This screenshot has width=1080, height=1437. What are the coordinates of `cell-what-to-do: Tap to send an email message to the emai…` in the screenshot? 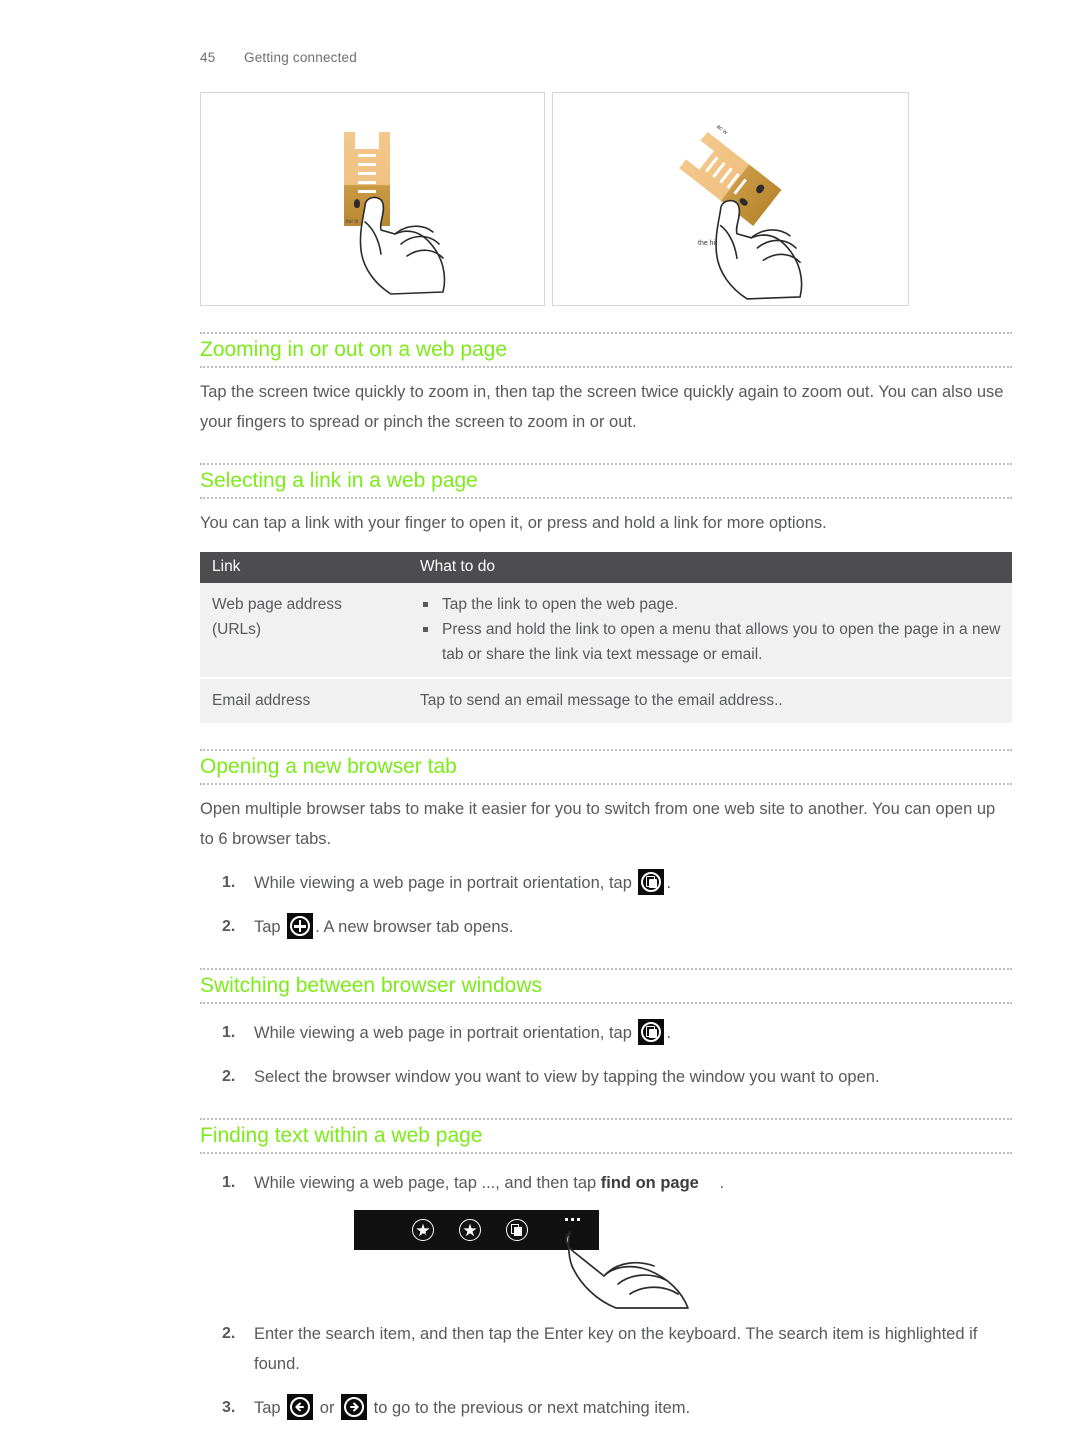 It's located at (710, 700).